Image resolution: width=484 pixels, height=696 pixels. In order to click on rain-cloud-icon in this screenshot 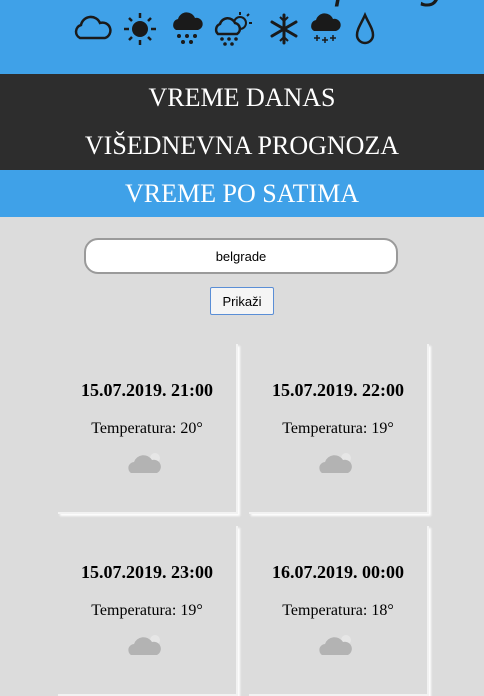, I will do `click(188, 28)`.